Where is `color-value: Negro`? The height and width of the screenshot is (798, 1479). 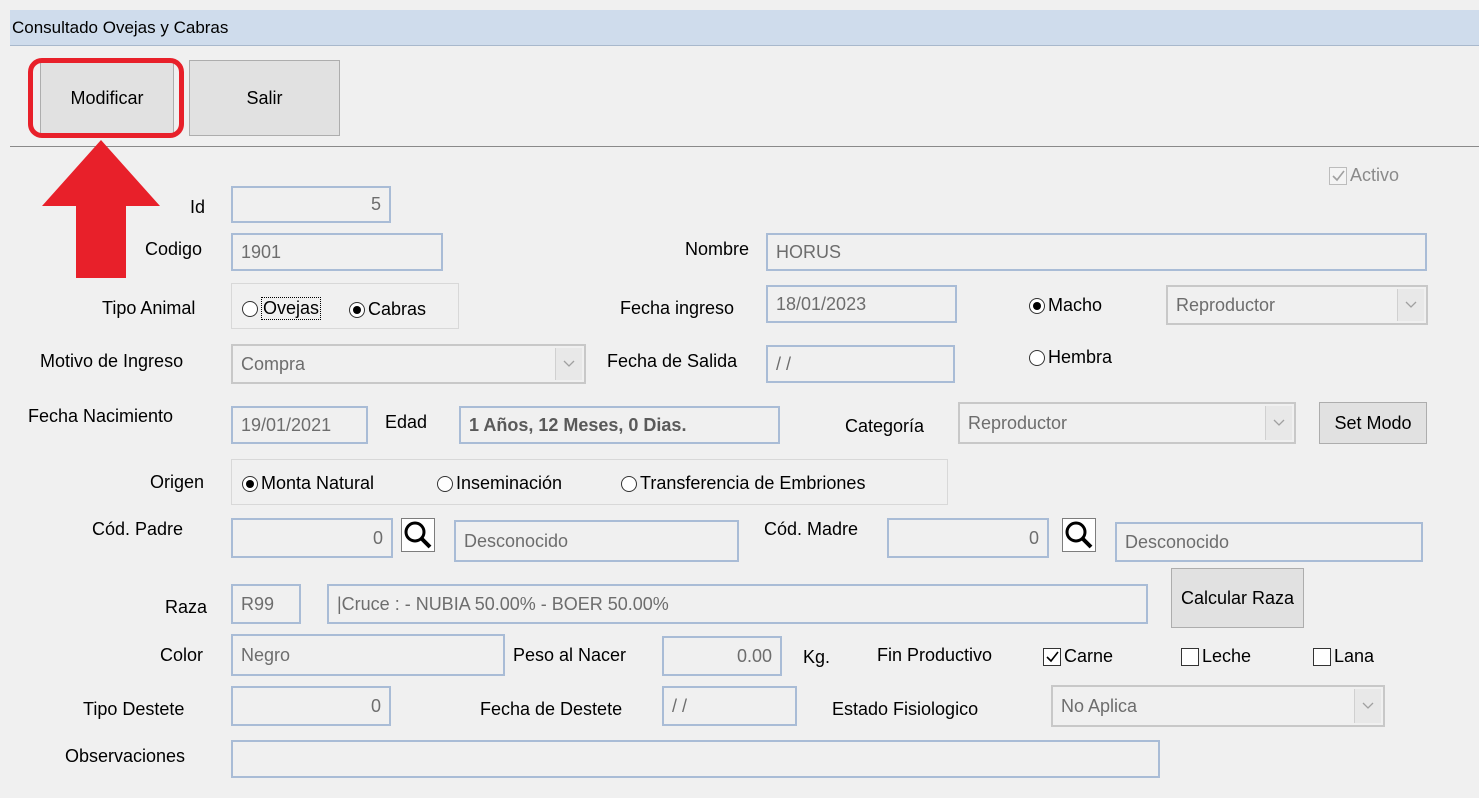
color-value: Negro is located at coordinates (266, 654).